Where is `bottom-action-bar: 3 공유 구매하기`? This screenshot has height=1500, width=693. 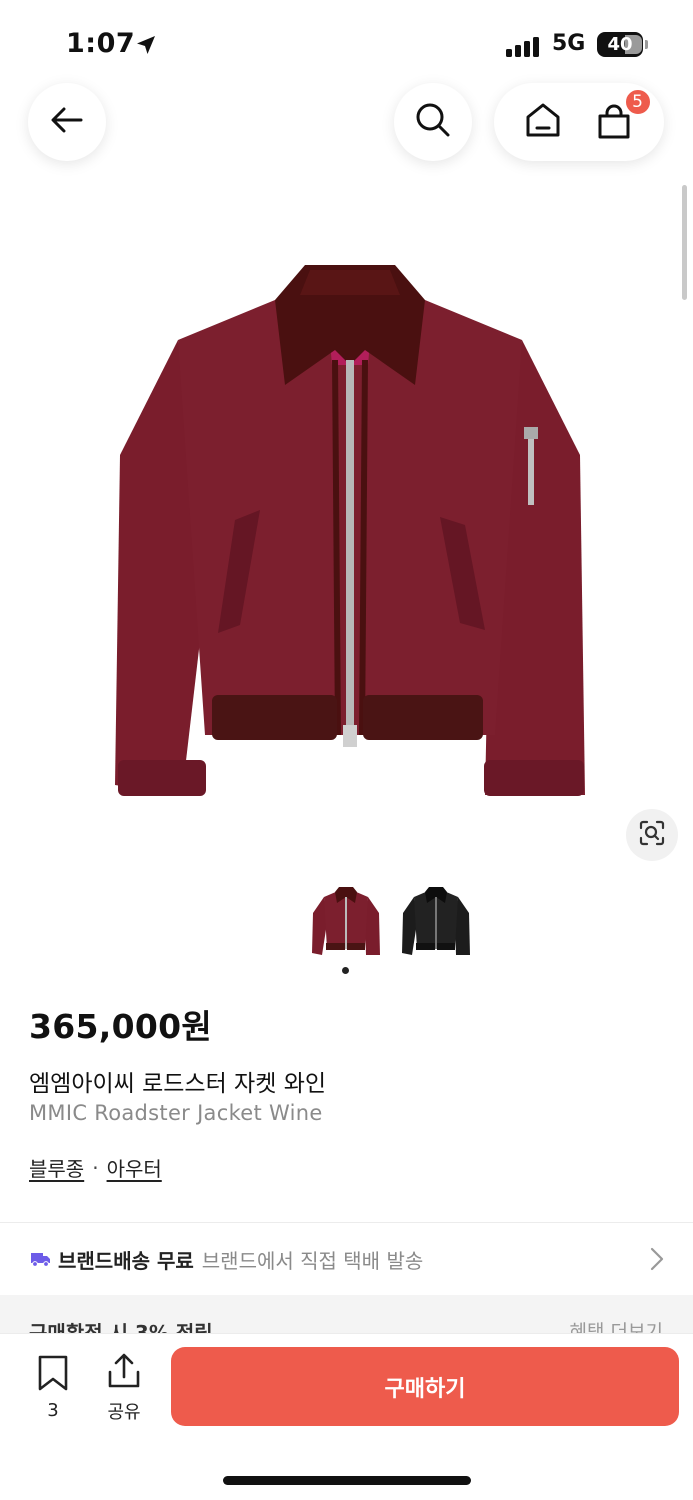
bottom-action-bar: 3 공유 구매하기 is located at coordinates (346, 1416).